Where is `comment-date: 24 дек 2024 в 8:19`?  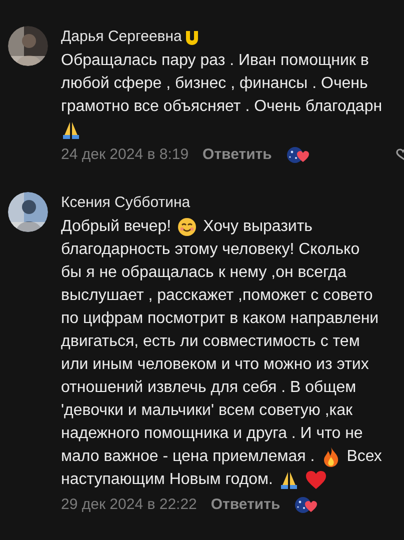 comment-date: 24 дек 2024 в 8:19 is located at coordinates (125, 154).